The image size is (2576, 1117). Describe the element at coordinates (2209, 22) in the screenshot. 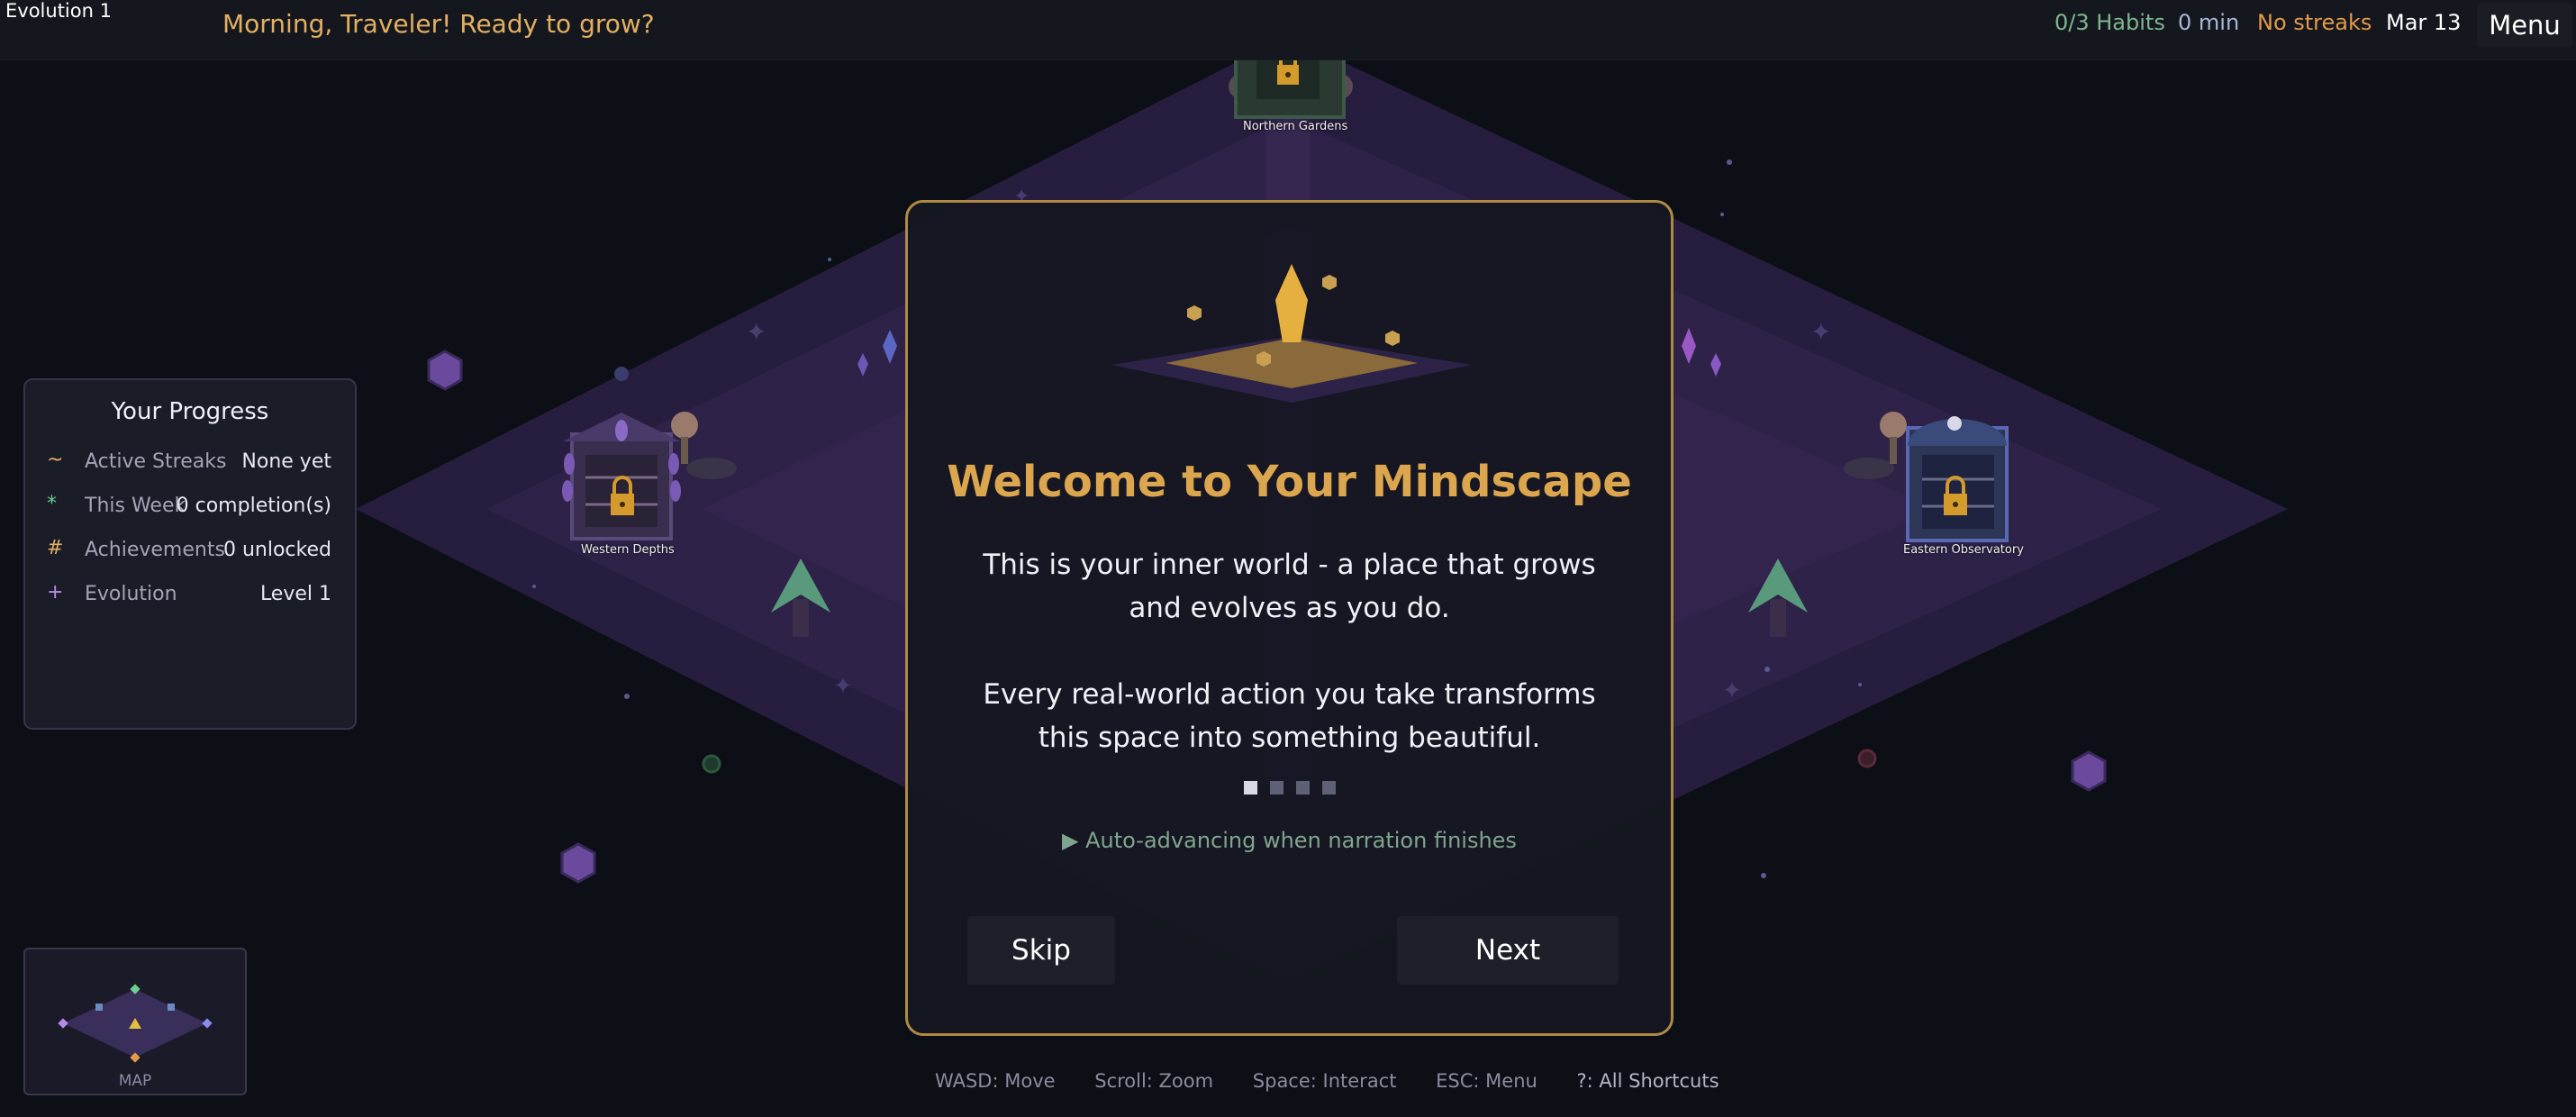

I see `minutes-counter: 0 min` at that location.